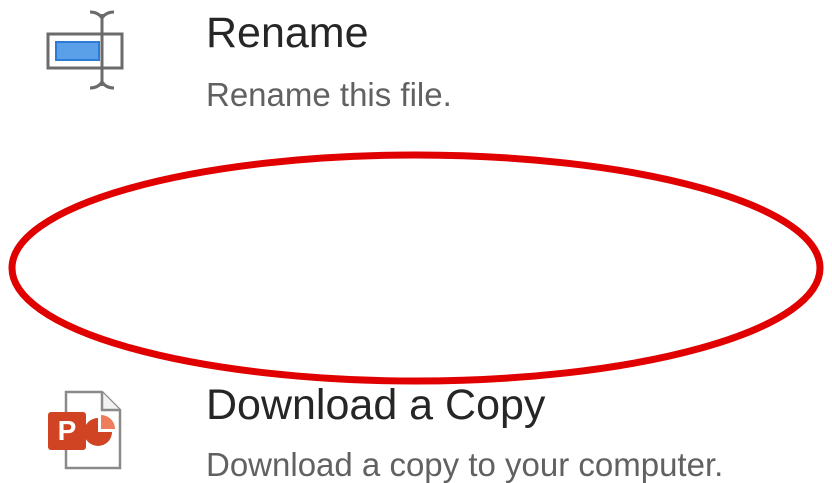 The height and width of the screenshot is (483, 832). I want to click on powerpoint-letter: P, so click(67, 430).